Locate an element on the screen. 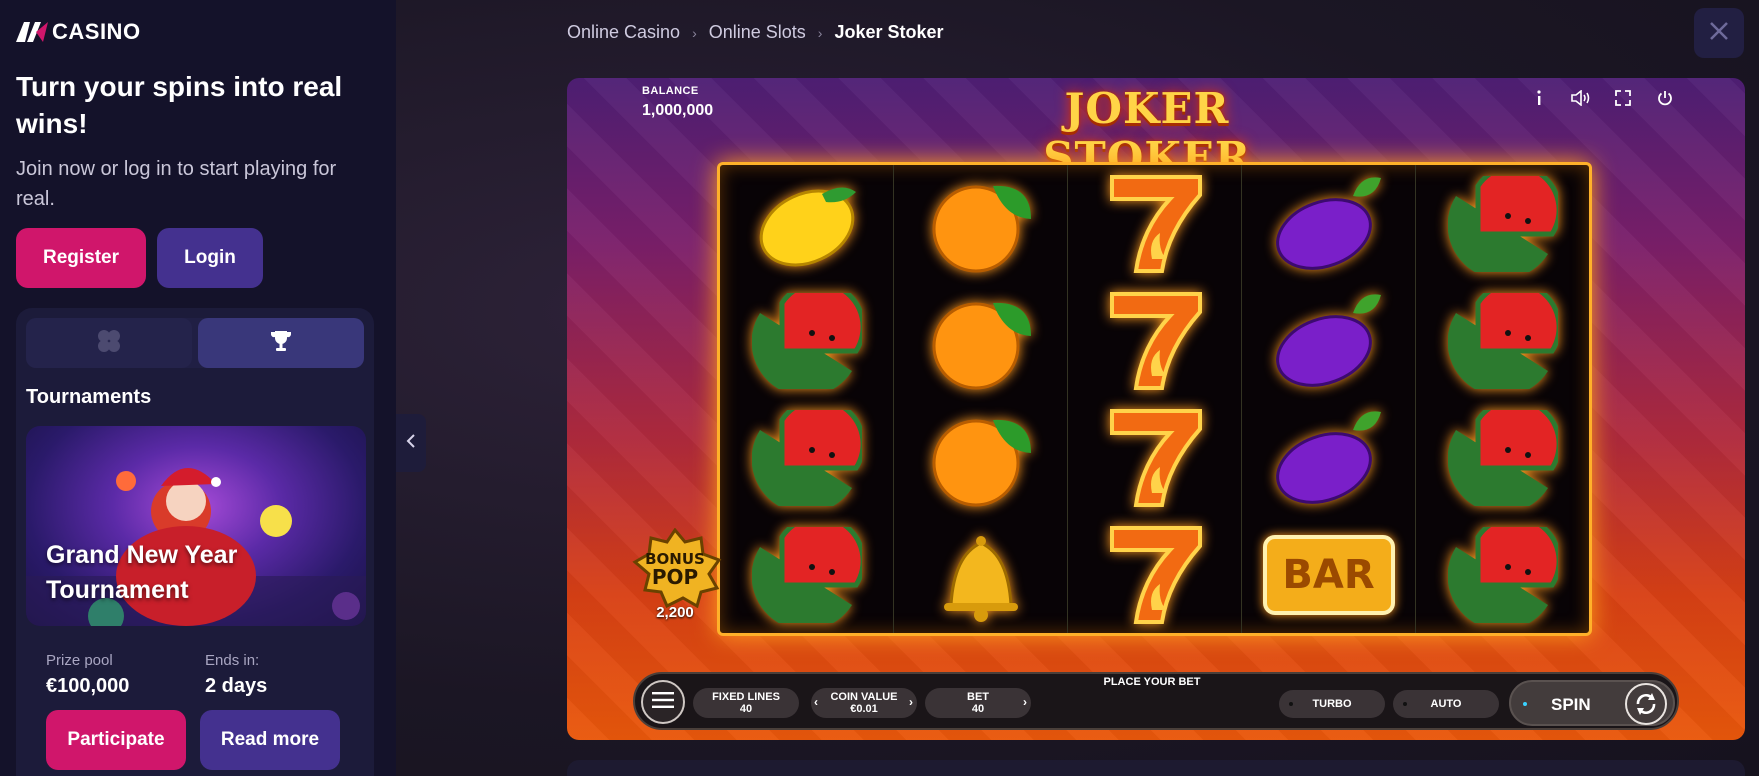  bonus-pop-value: 2,200 is located at coordinates (675, 612).